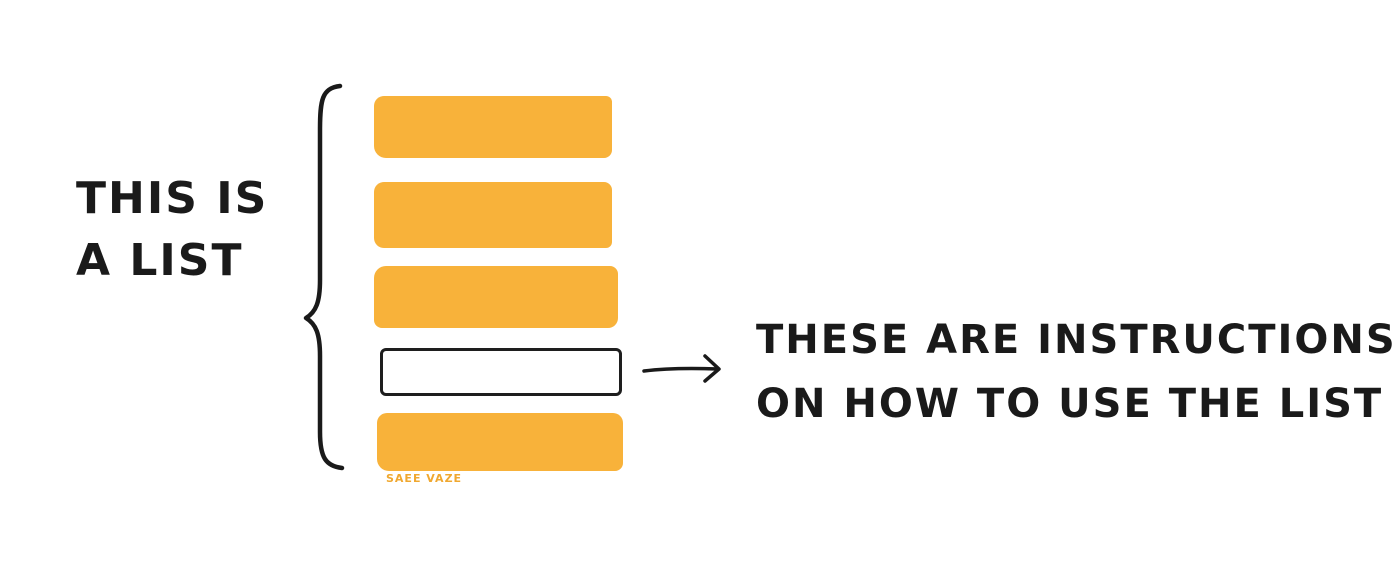  Describe the element at coordinates (681, 368) in the screenshot. I see `right-arrow-icon` at that location.